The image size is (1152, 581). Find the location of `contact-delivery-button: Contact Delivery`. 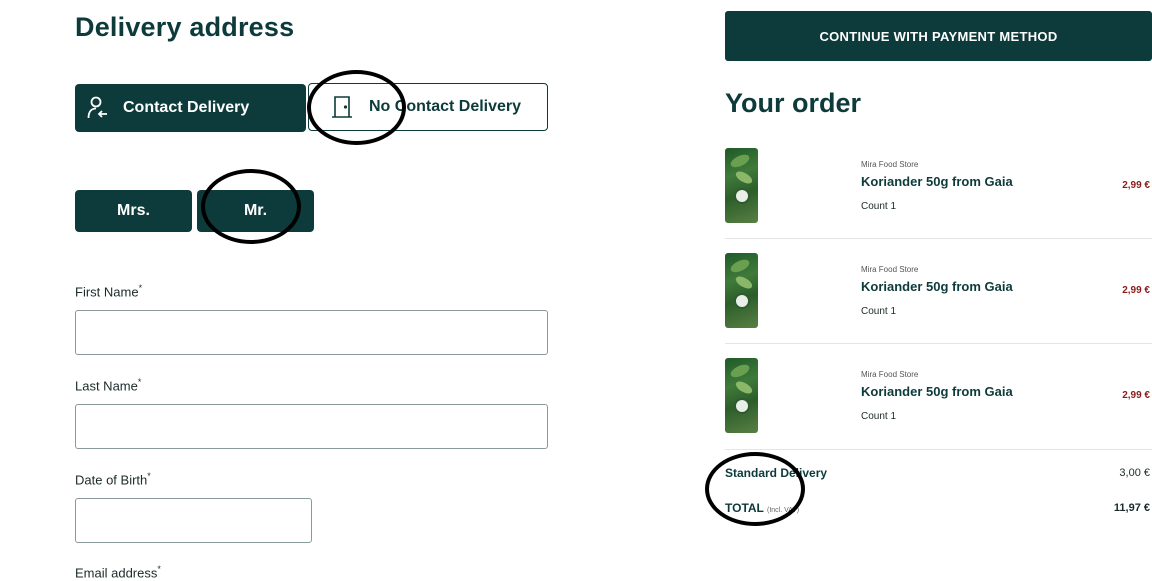

contact-delivery-button: Contact Delivery is located at coordinates (190, 108).